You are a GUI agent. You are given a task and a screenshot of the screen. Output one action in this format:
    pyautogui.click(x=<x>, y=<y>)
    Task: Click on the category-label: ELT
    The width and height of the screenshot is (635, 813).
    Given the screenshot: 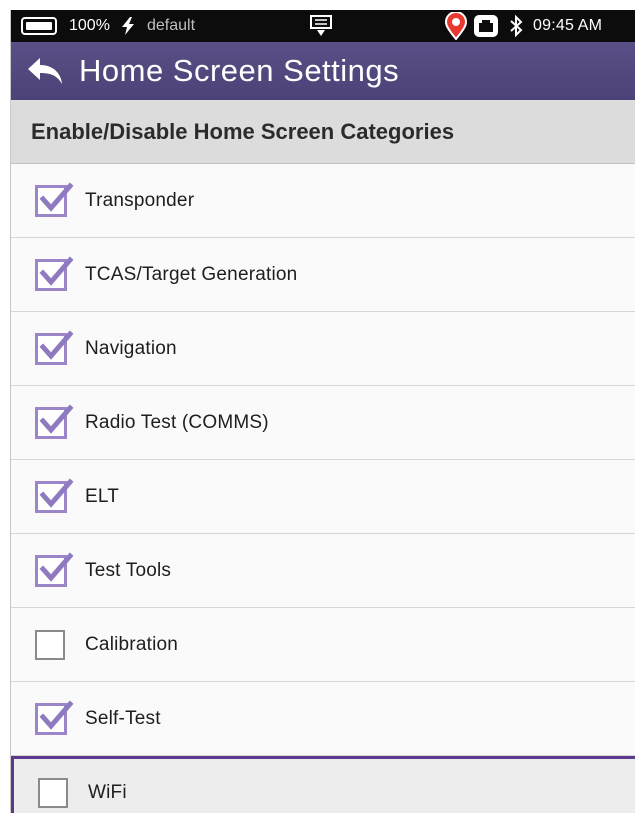 What is the action you would take?
    pyautogui.click(x=102, y=496)
    